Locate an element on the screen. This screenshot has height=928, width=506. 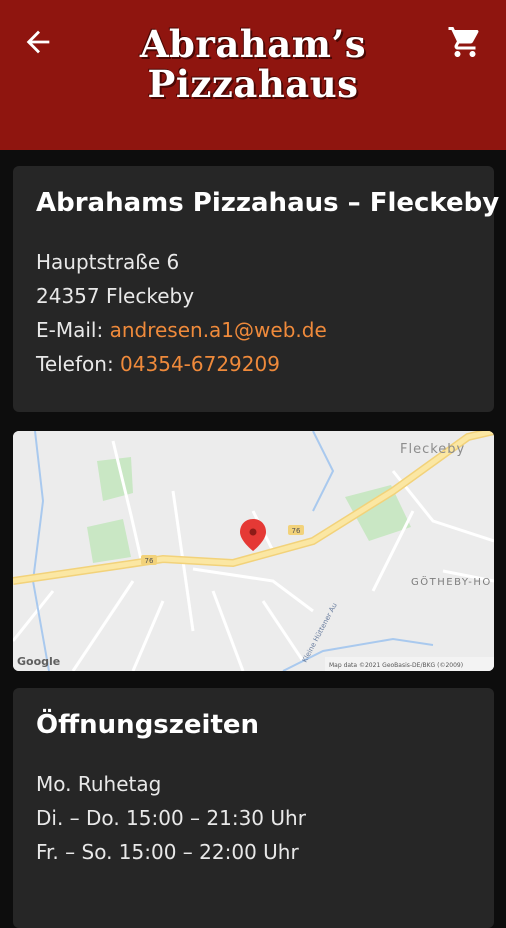
cart-icon is located at coordinates (463, 42).